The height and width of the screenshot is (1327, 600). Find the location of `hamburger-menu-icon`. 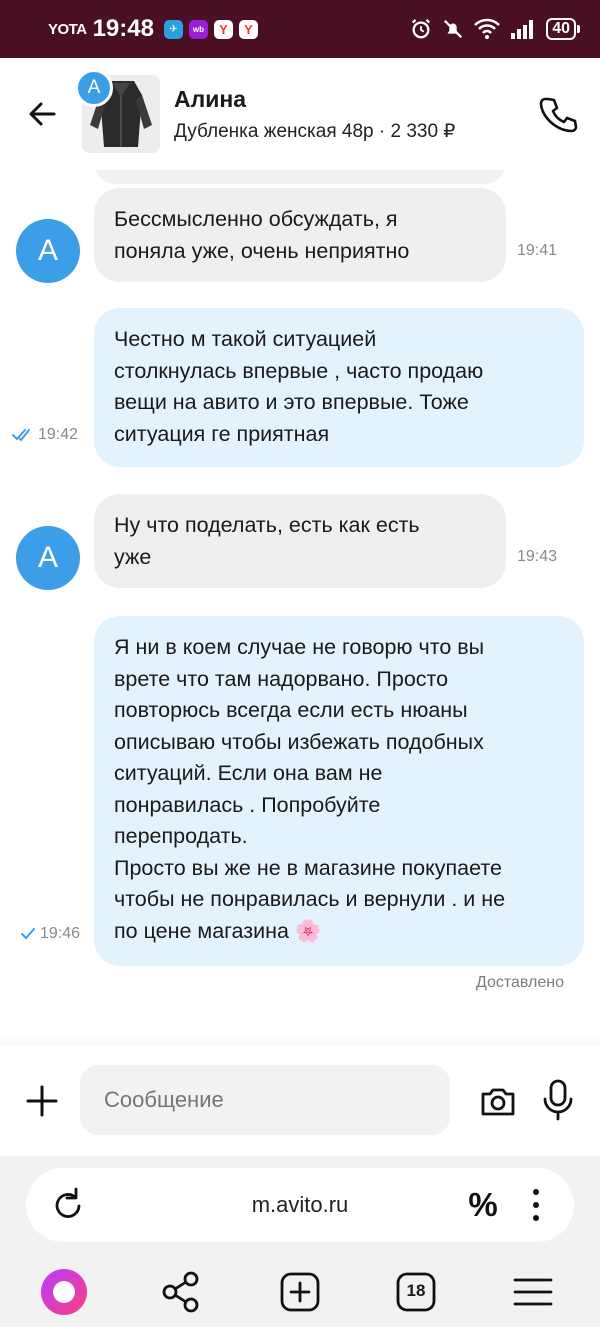

hamburger-menu-icon is located at coordinates (533, 1292).